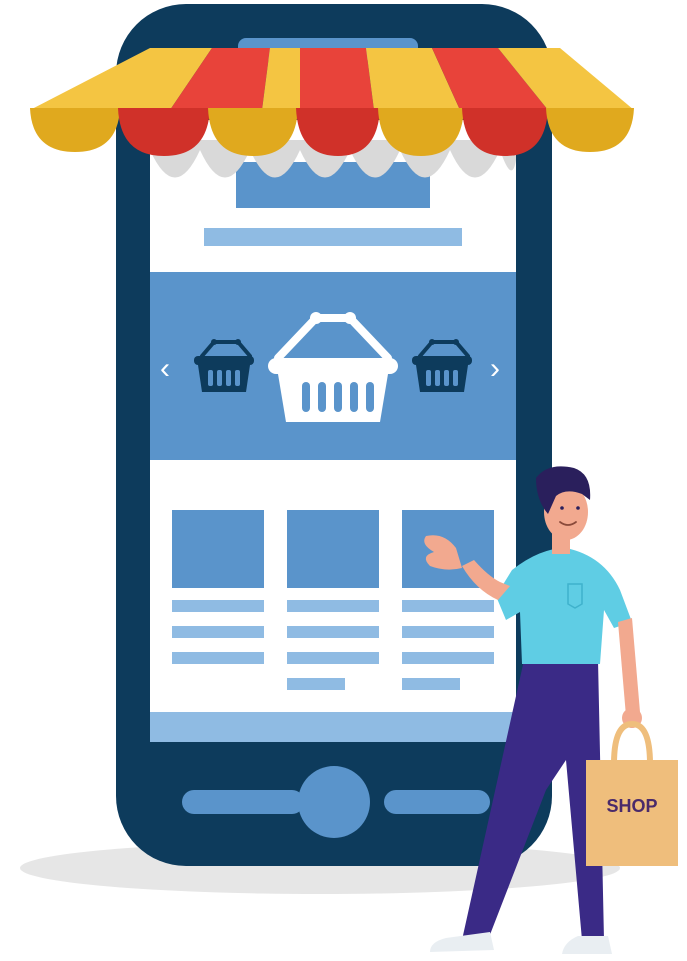 The width and height of the screenshot is (687, 961). Describe the element at coordinates (495, 368) in the screenshot. I see `carousel-next-arrow: ›` at that location.